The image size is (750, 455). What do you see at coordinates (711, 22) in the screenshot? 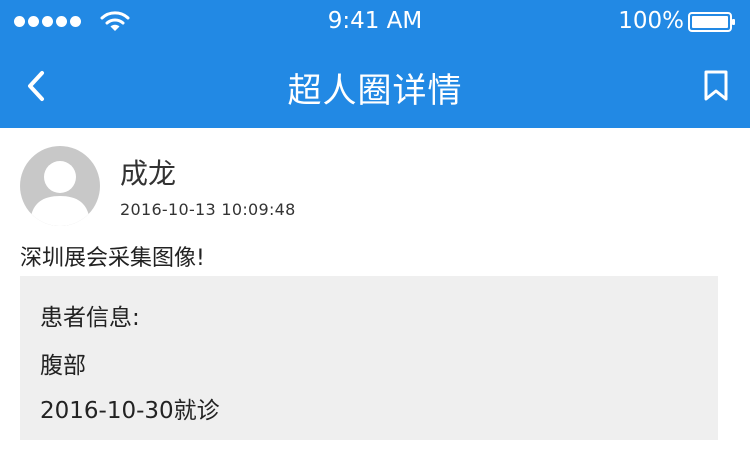
I see `battery-icon` at bounding box center [711, 22].